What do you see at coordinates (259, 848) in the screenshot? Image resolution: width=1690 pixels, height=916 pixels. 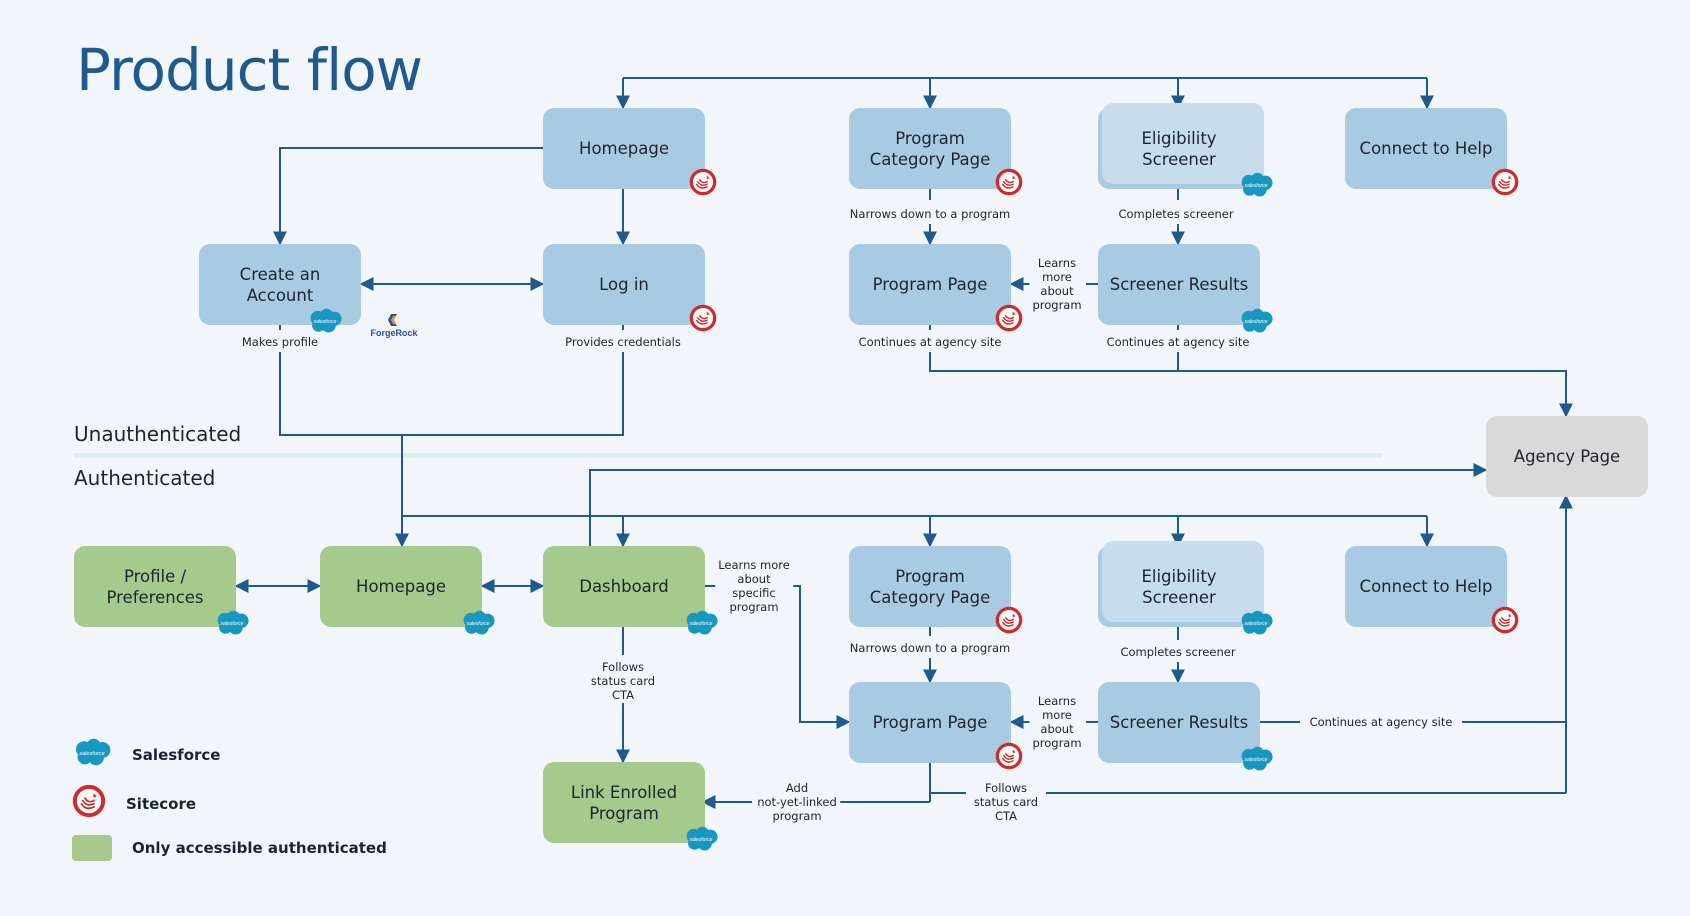 I see `legend-label: Only accessible authenticated` at bounding box center [259, 848].